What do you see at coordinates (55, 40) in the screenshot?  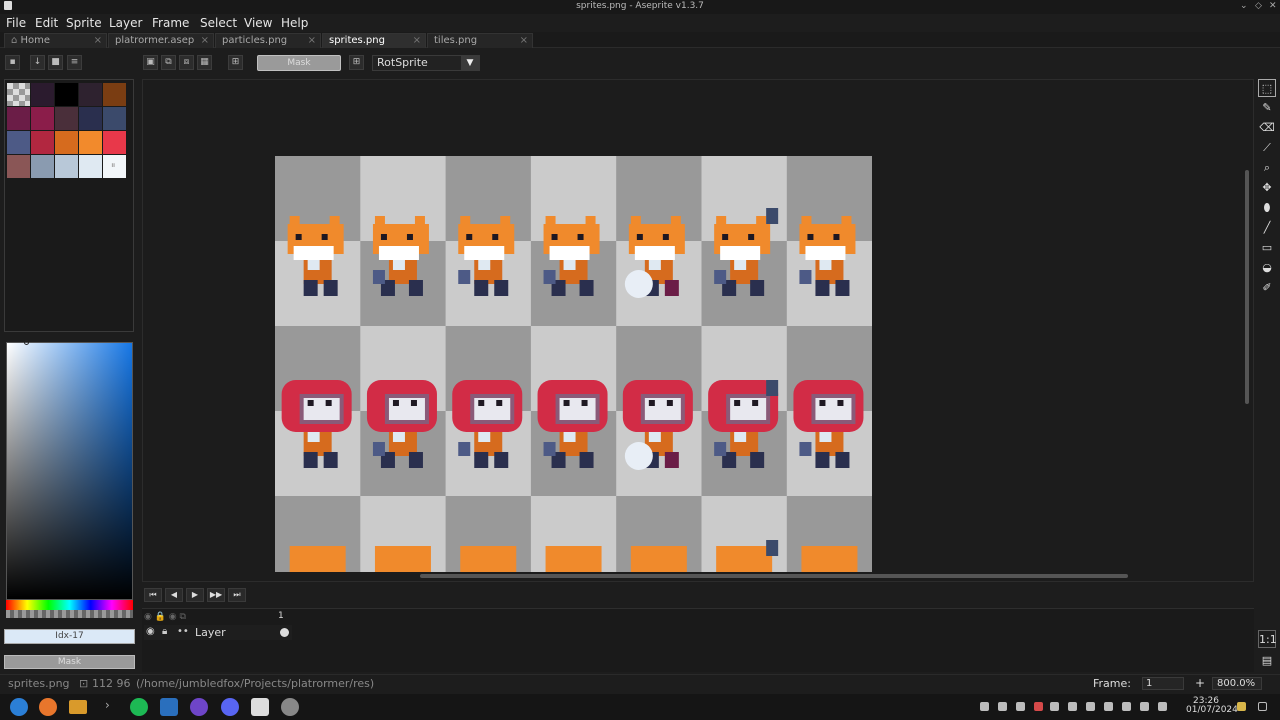 I see `tab-home: ⌂ Home ×` at bounding box center [55, 40].